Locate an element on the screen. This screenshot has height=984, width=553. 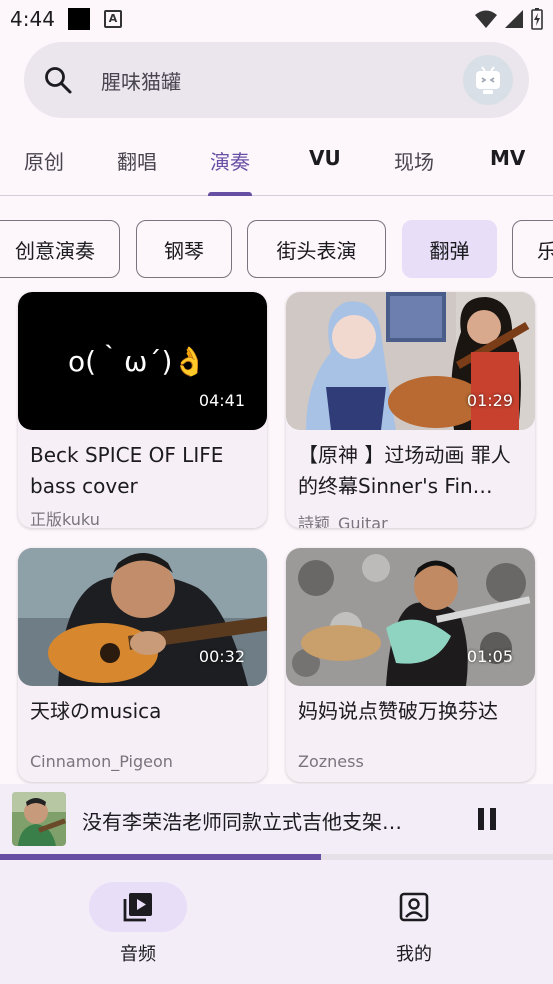
video-card: 01:05 妈妈说点赞破万换芬达 Zozness is located at coordinates (410, 665).